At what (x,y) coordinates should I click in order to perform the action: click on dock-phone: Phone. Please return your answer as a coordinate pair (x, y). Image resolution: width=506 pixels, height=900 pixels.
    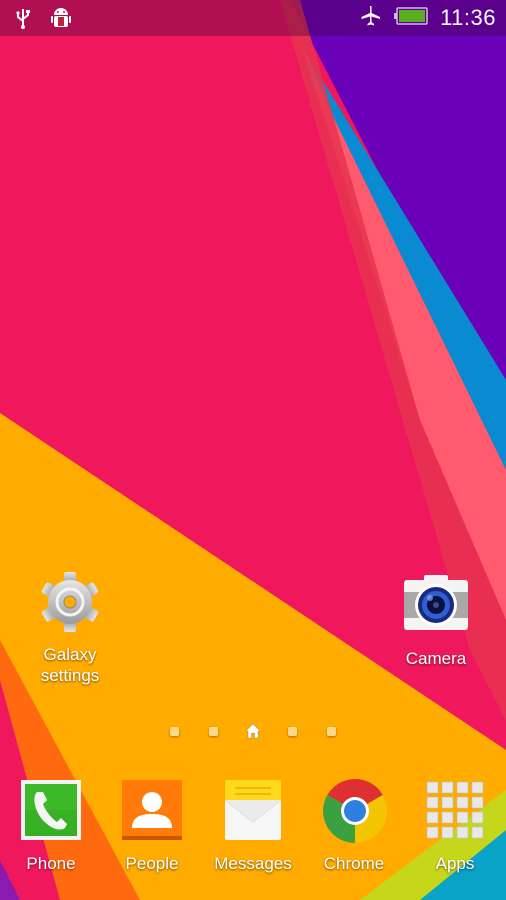
    Looking at the image, I should click on (51, 826).